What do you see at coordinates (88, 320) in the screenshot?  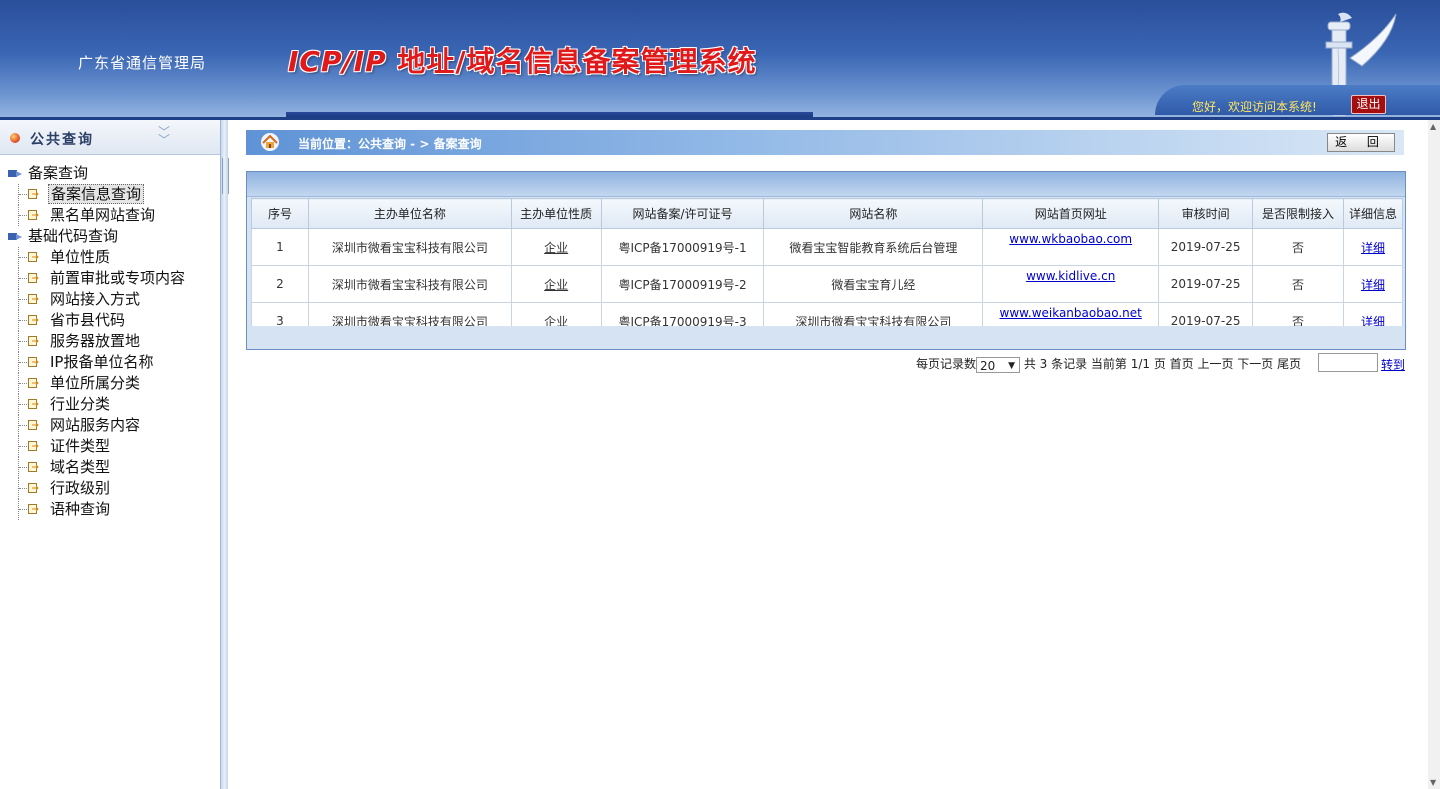 I see `sidebar-item-label: 省市县代码` at bounding box center [88, 320].